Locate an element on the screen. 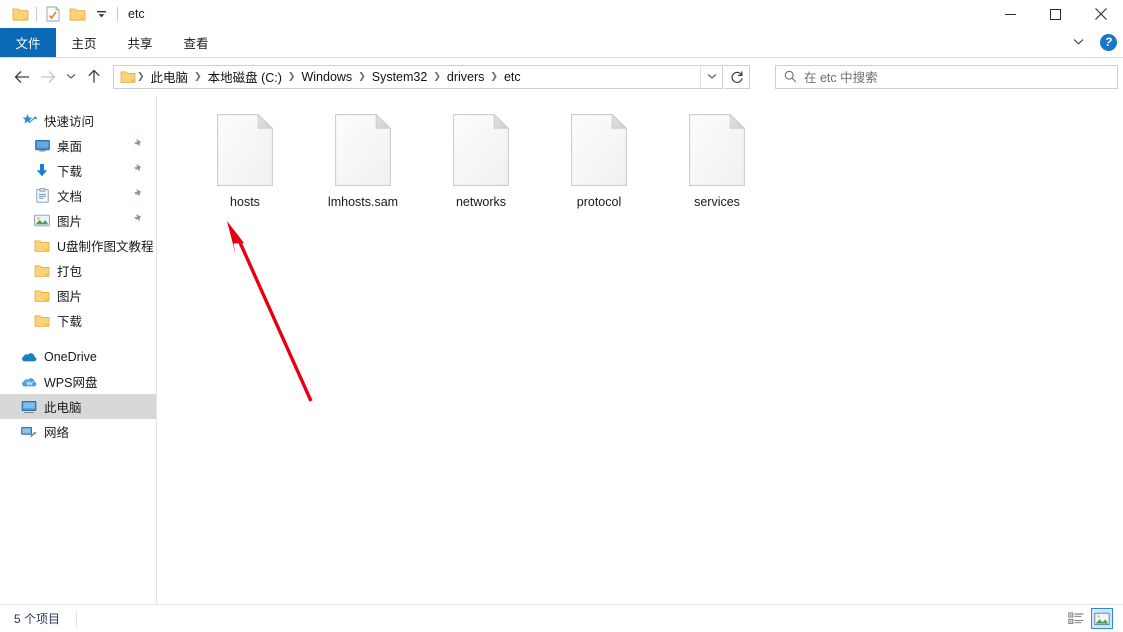 The height and width of the screenshot is (632, 1123). search-icon is located at coordinates (790, 76).